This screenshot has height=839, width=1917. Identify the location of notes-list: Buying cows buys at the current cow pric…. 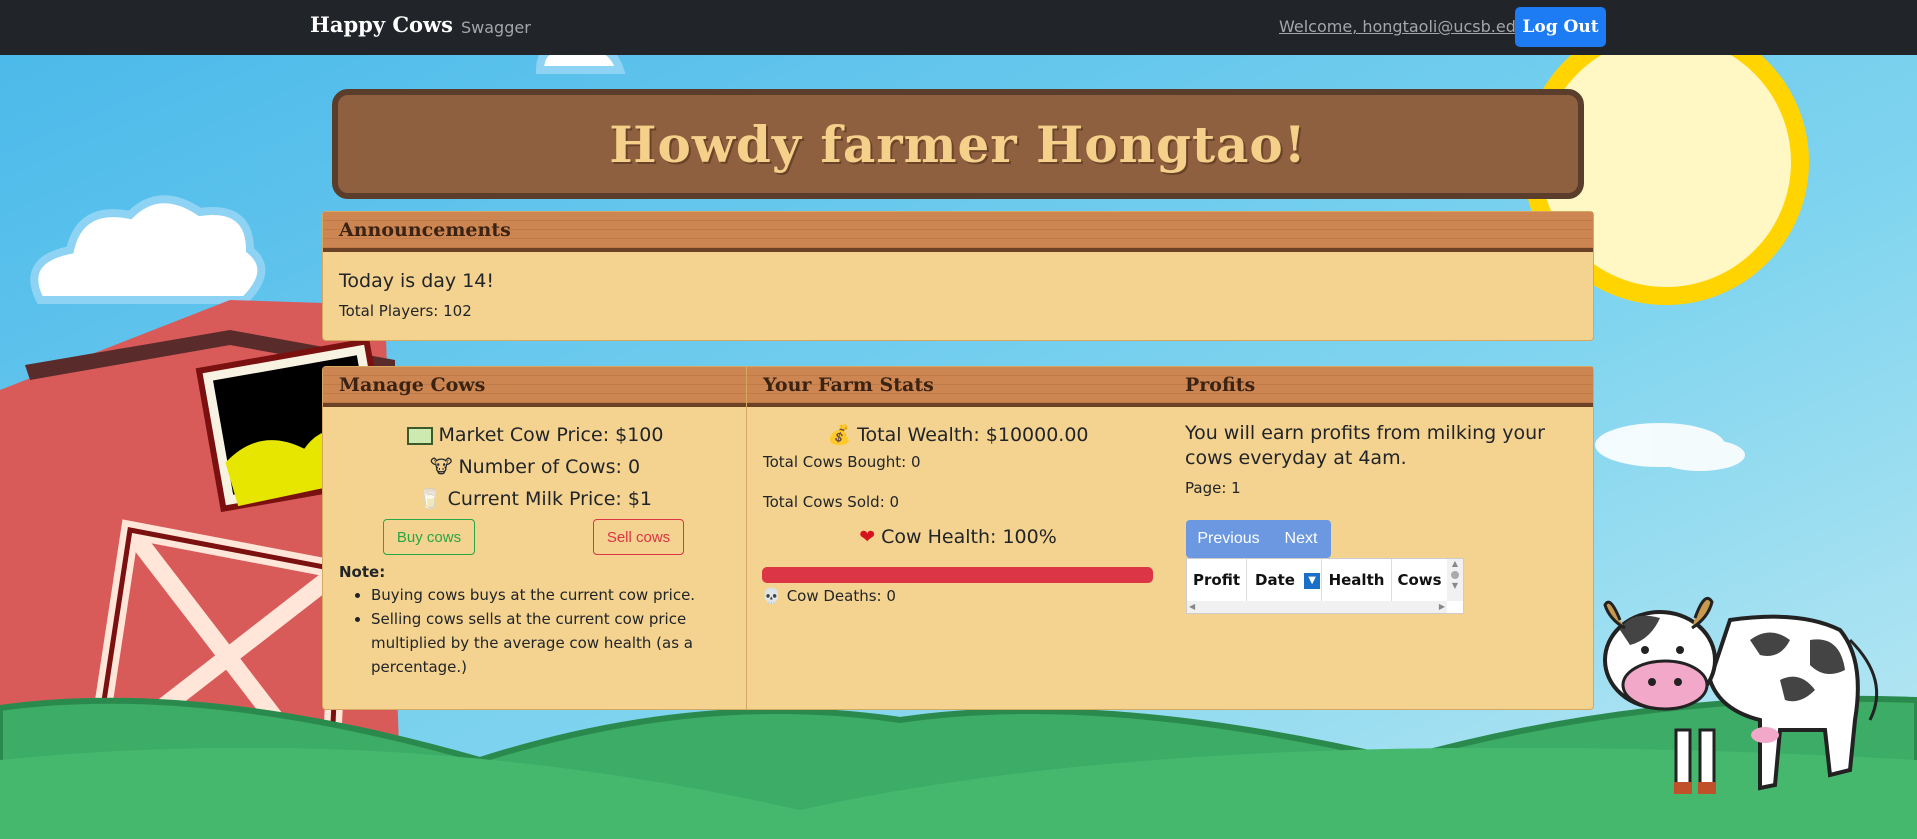
(535, 631).